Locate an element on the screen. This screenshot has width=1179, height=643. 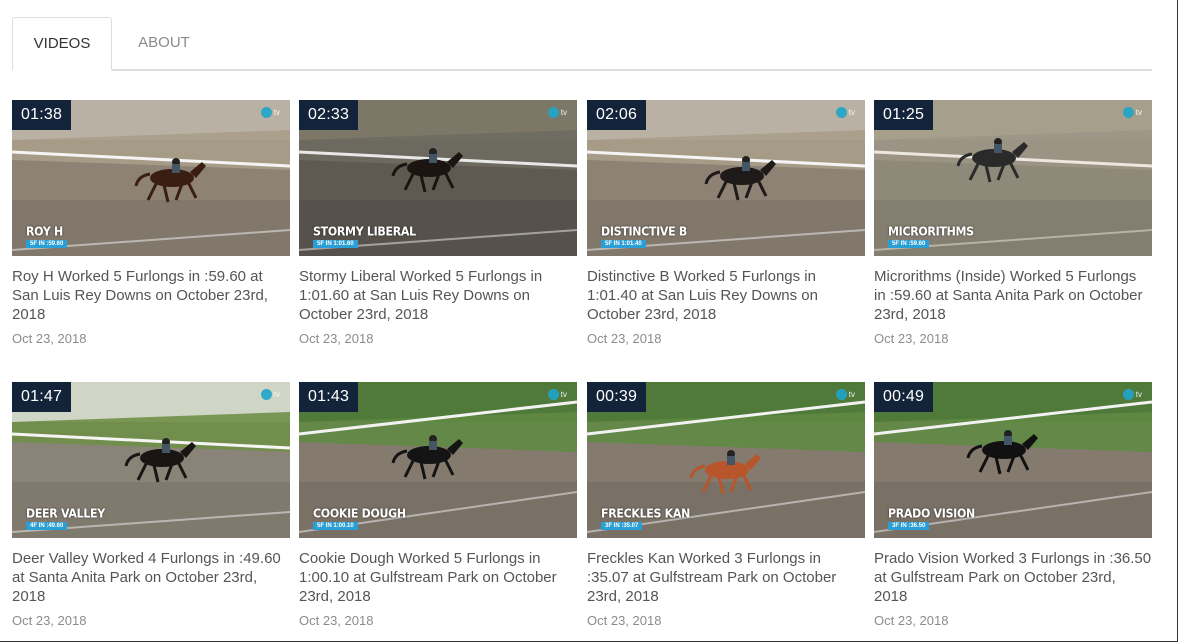
video-thumbnail: 01:25 tv MICRORITHMS 5F IN :59.60 is located at coordinates (1013, 178).